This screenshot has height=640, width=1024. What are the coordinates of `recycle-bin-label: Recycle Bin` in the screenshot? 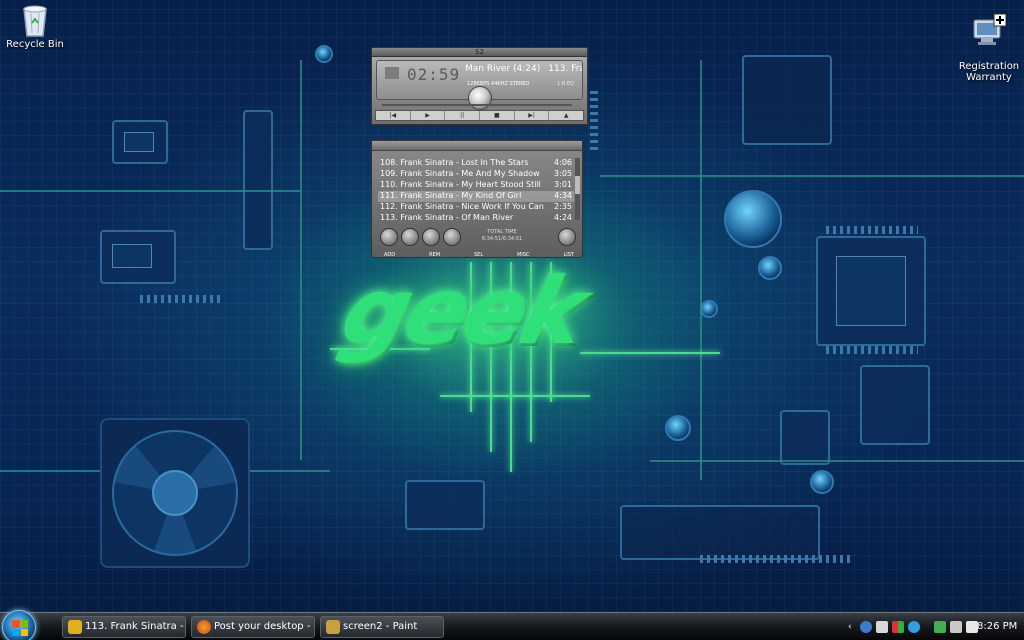 It's located at (35, 44).